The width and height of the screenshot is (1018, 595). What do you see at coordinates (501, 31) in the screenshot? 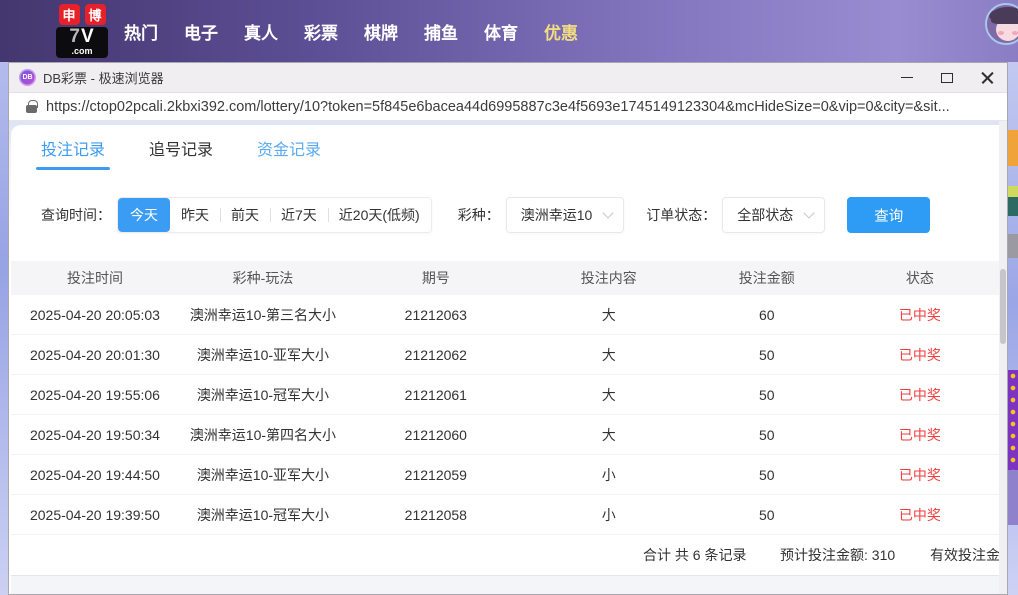
I see `nav-item-sports: 体育` at bounding box center [501, 31].